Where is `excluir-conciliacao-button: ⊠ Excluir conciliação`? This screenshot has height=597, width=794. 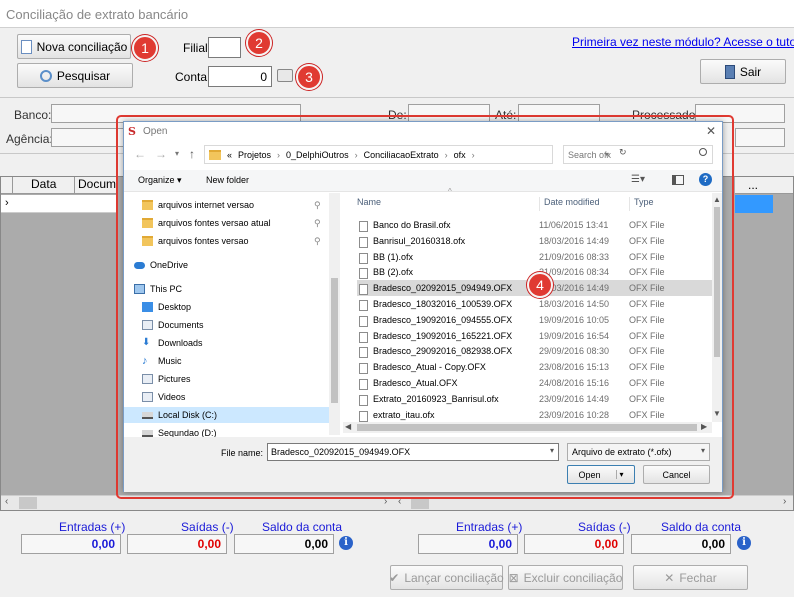
excluir-conciliacao-button: ⊠ Excluir conciliação is located at coordinates (565, 577).